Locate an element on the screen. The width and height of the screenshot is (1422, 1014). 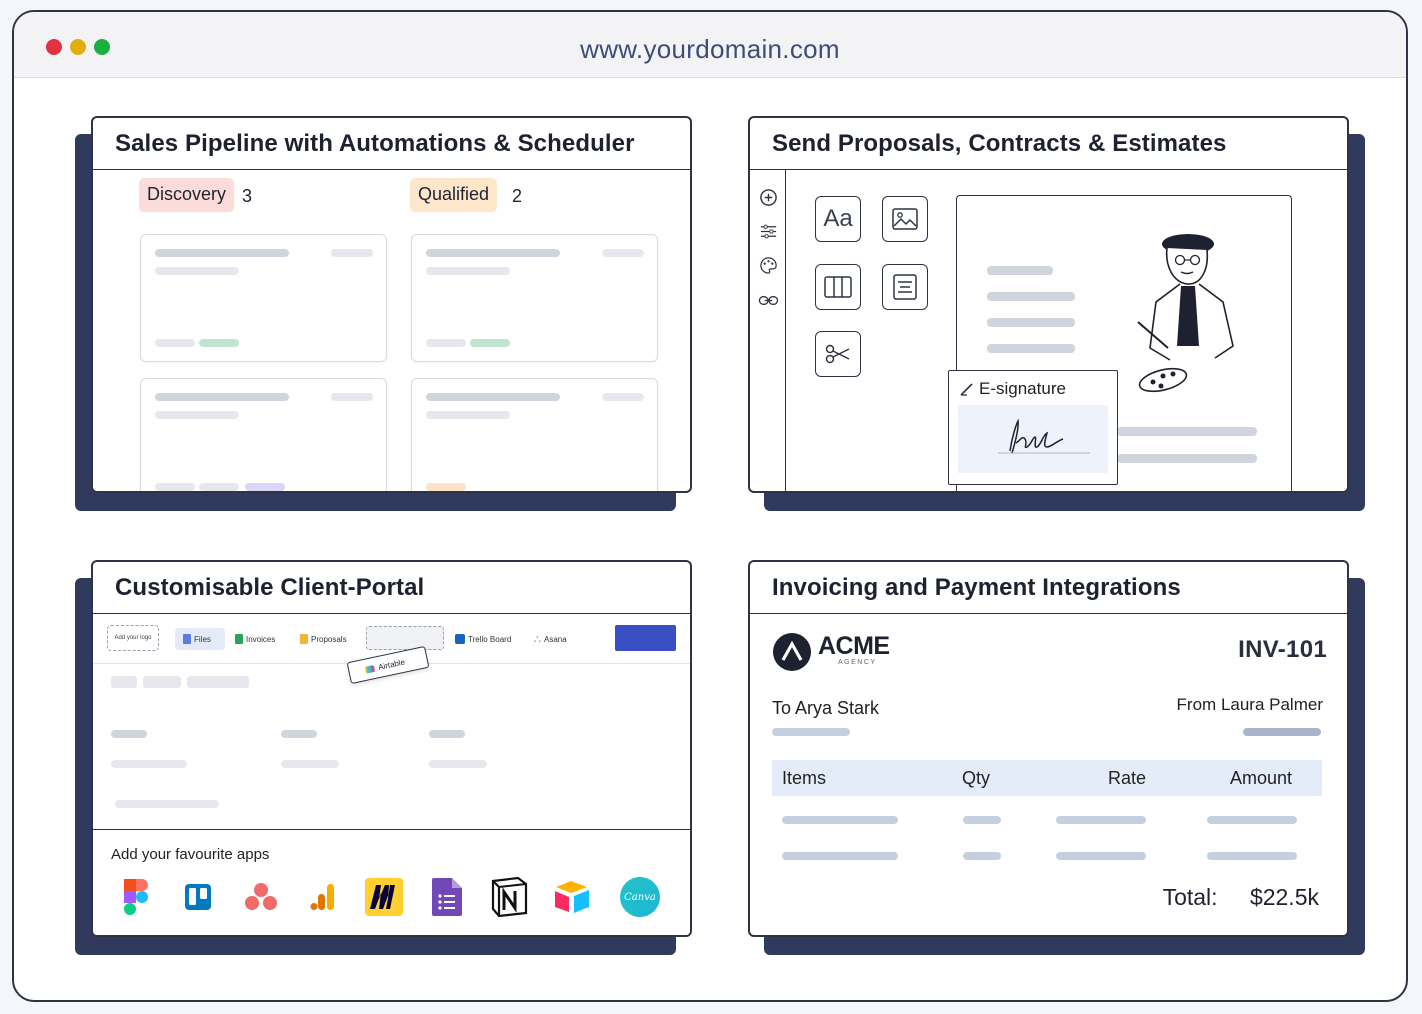
col-amount: Amount is located at coordinates (1261, 778).